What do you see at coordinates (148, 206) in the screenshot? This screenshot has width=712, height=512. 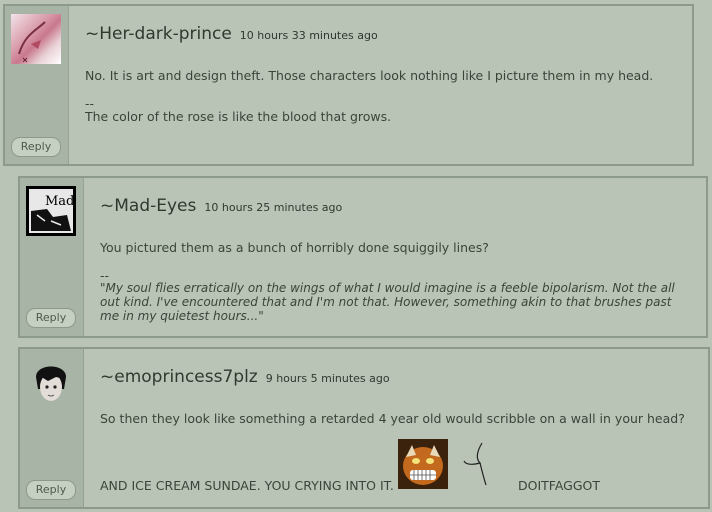 I see `username-link: ~Mad-Eyes` at bounding box center [148, 206].